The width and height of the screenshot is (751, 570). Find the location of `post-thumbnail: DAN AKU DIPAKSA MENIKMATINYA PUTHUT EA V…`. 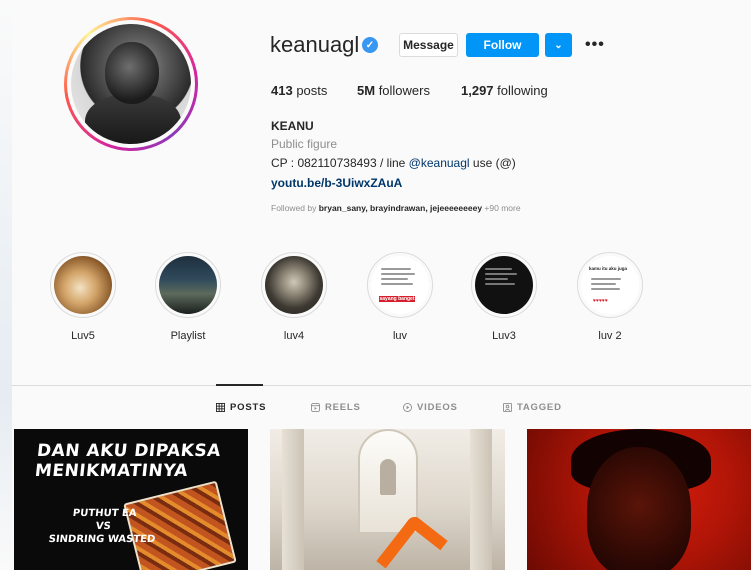

post-thumbnail: DAN AKU DIPAKSA MENIKMATINYA PUTHUT EA V… is located at coordinates (131, 499).